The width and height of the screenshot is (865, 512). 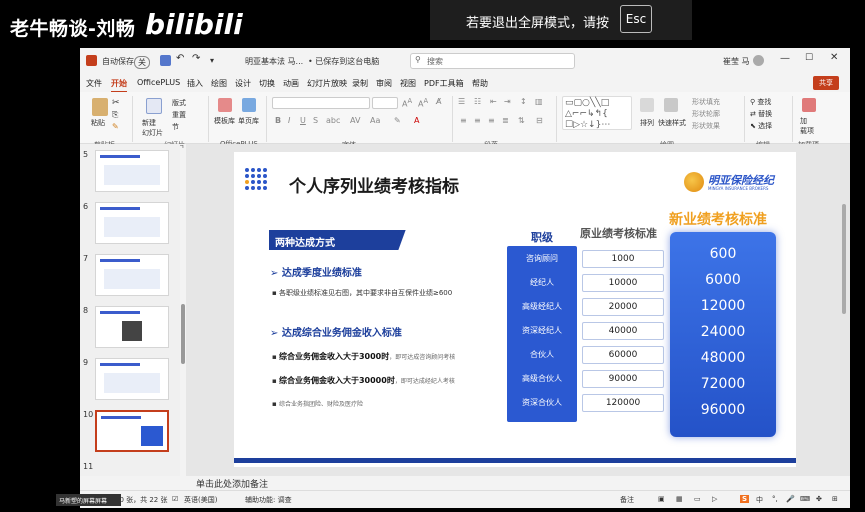 I want to click on ime-punct-icon: °,, so click(x=775, y=499).